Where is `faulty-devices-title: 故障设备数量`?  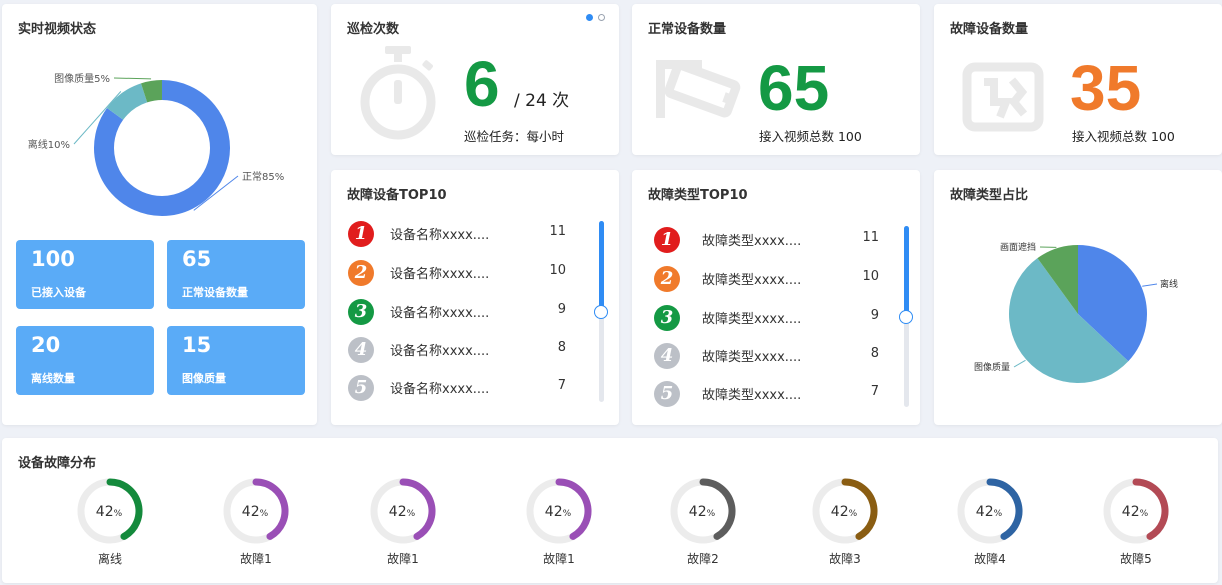
faulty-devices-title: 故障设备数量 is located at coordinates (989, 29).